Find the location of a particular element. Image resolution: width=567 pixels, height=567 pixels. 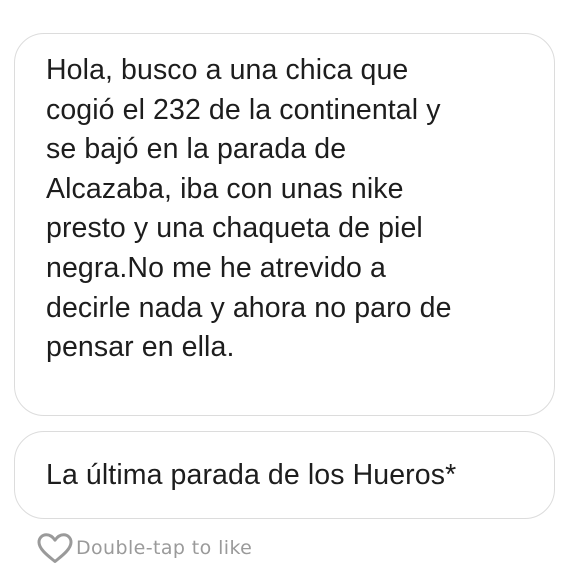

like-row: Double-tap to like is located at coordinates (144, 548).